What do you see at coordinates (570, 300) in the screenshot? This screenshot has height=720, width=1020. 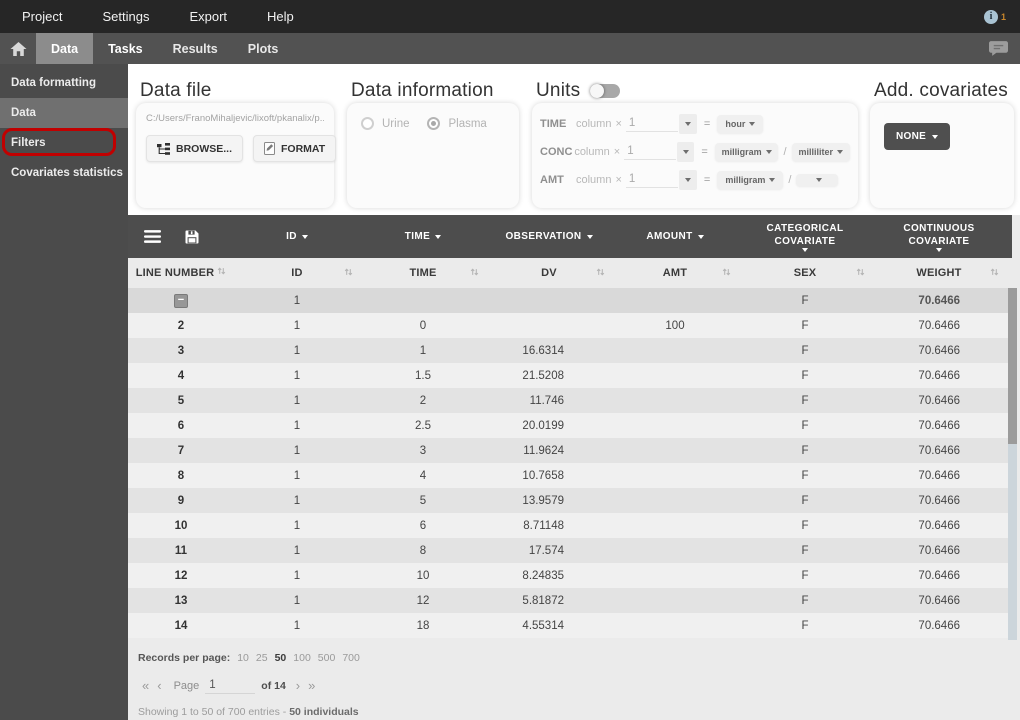 I see `table-row: − 1 F 70.6466` at bounding box center [570, 300].